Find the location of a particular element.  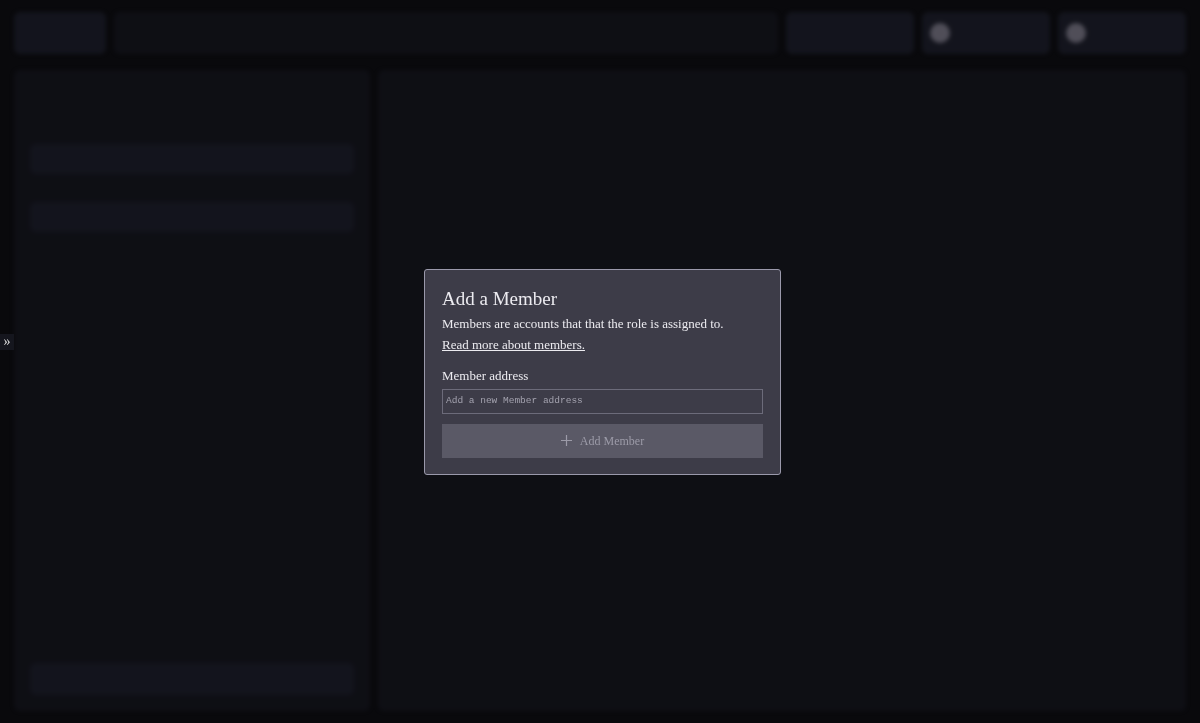

member-address-field: Add a new Member address is located at coordinates (602, 401).